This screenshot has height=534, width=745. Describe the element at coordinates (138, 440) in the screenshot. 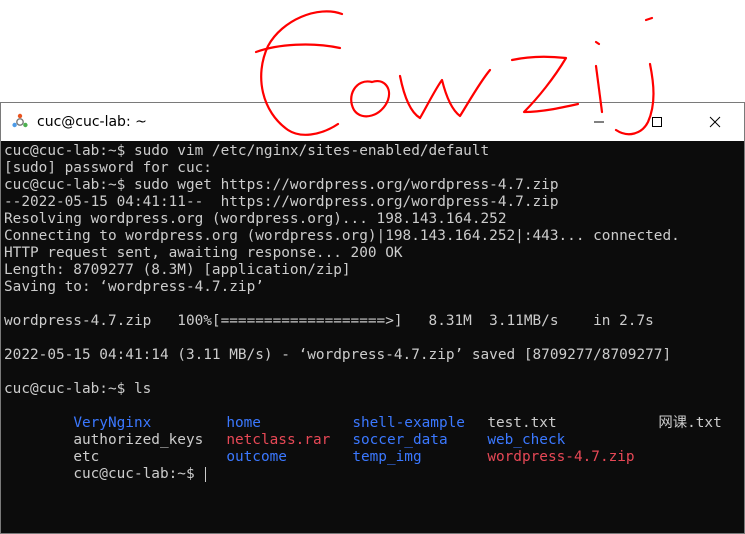

I see `ls-entry-file: authorized_keys` at that location.